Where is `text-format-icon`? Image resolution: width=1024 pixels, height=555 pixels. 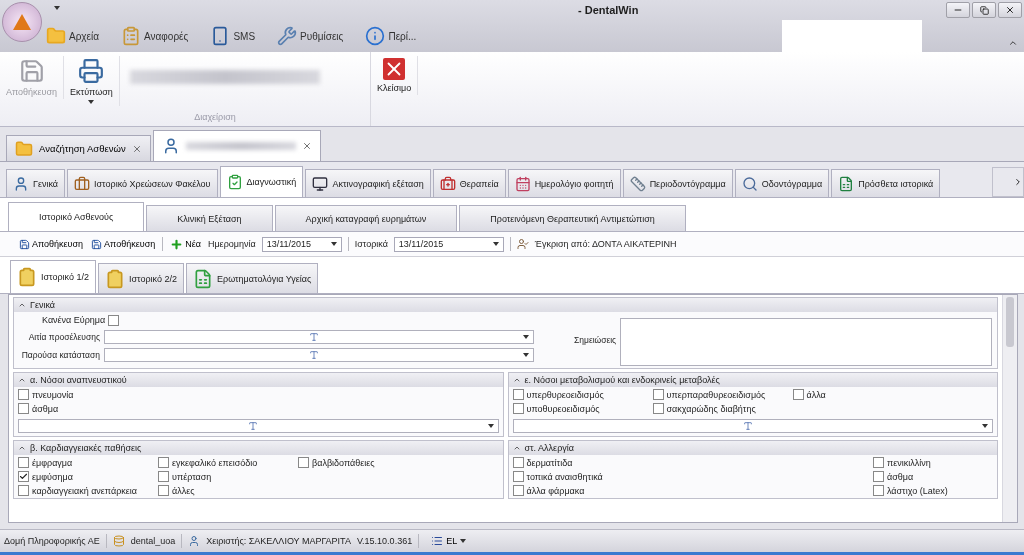
text-format-icon is located at coordinates (314, 337).